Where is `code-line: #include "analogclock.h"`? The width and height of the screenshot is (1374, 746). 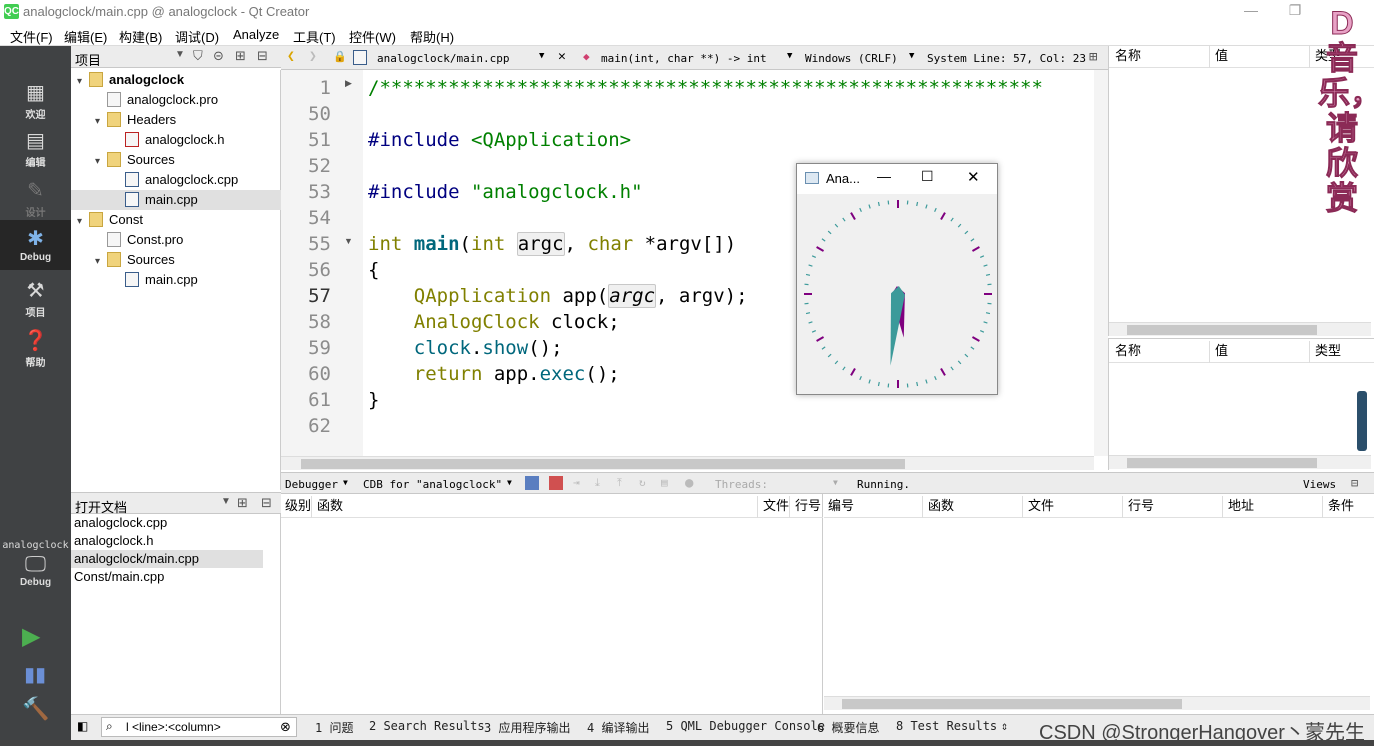
code-line: #include "analogclock.h" is located at coordinates (505, 192).